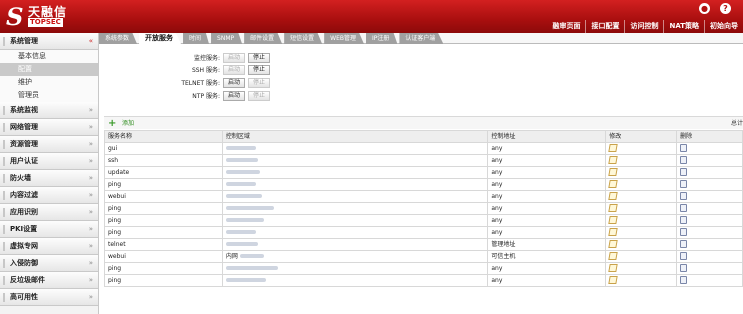 The height and width of the screenshot is (314, 743). What do you see at coordinates (49, 195) in the screenshot?
I see `sidebar-section-5: 内容过滤 »` at bounding box center [49, 195].